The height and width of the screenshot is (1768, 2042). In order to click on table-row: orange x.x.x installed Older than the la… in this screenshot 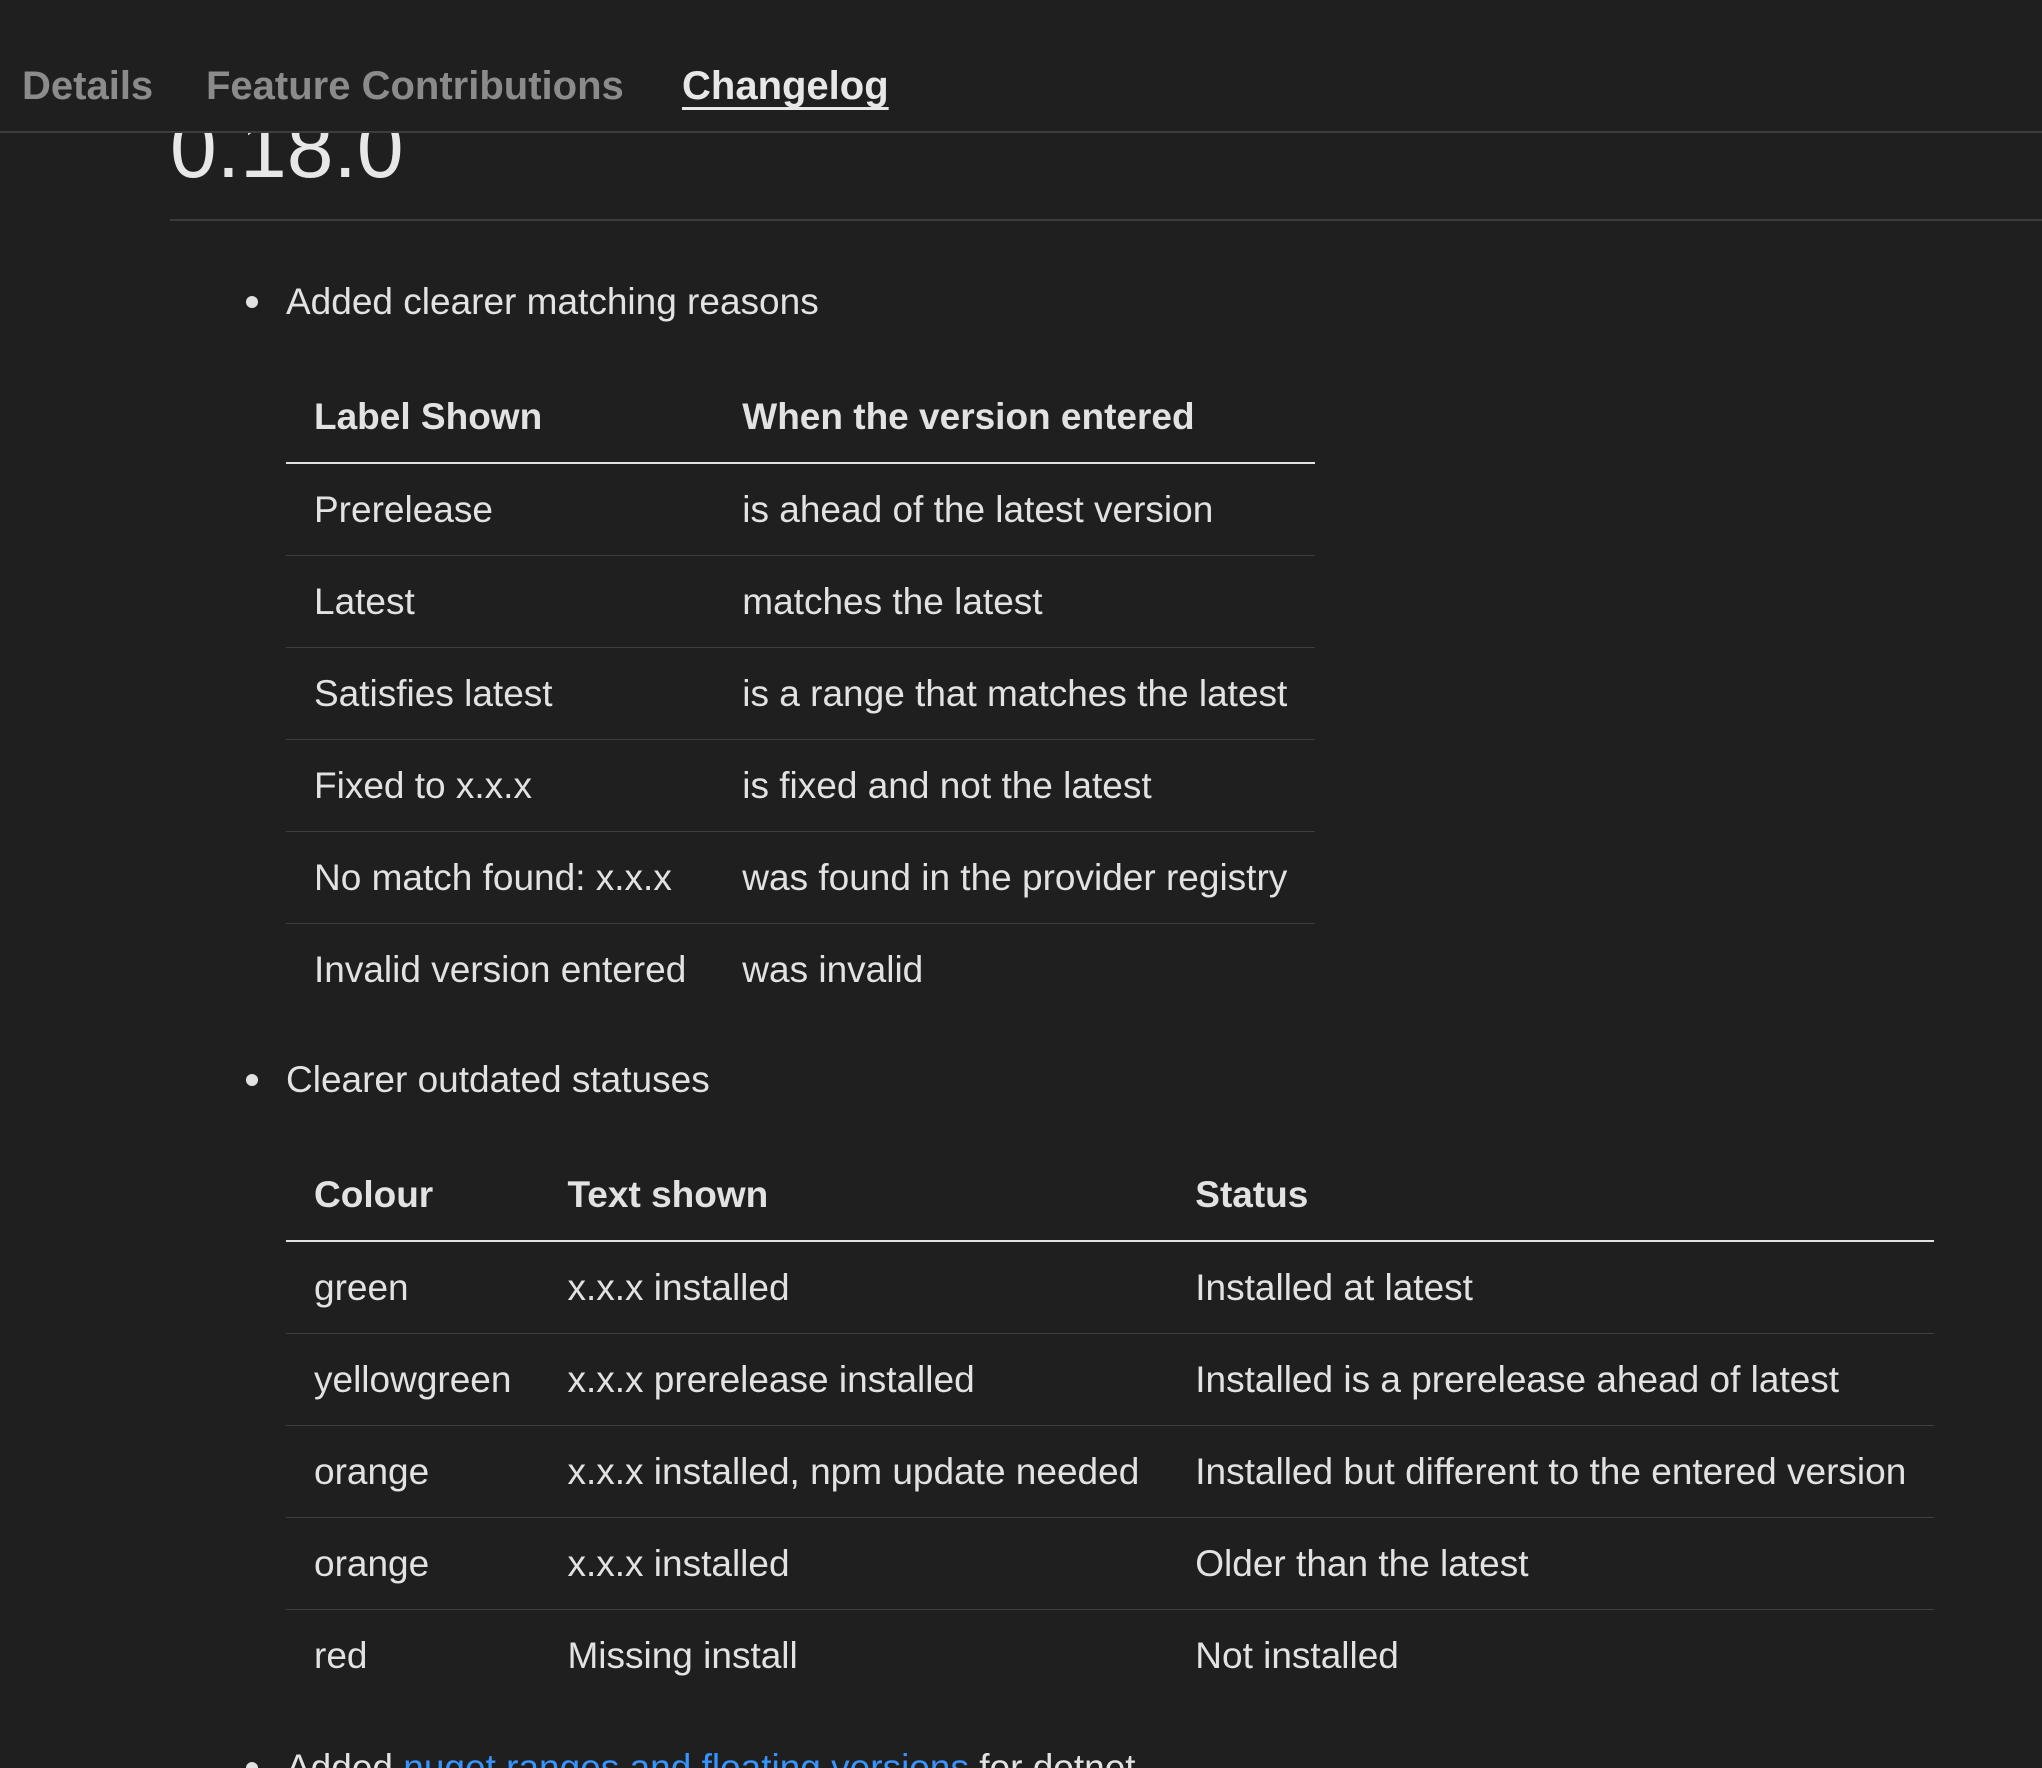, I will do `click(1110, 1563)`.